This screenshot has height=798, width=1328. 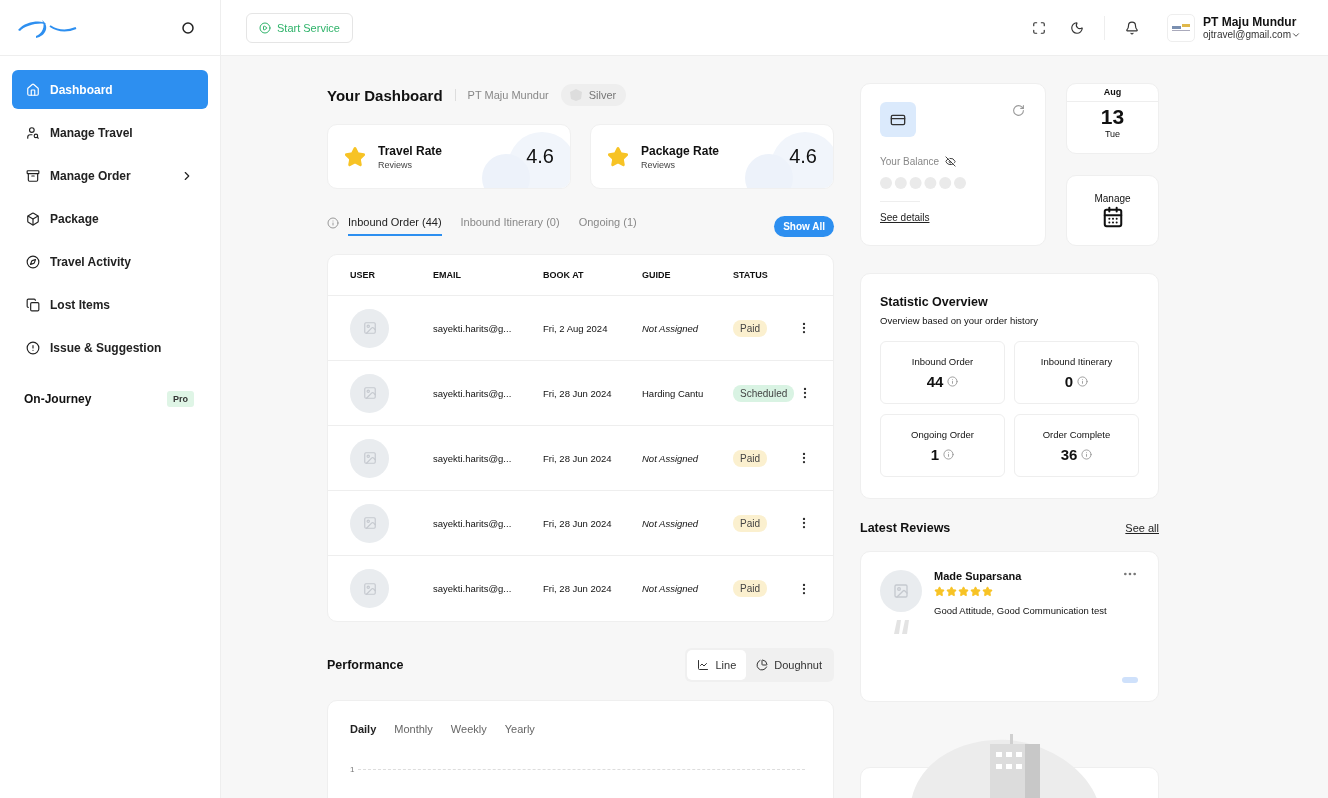 What do you see at coordinates (953, 217) in the screenshot?
I see `see-details-link: See details` at bounding box center [953, 217].